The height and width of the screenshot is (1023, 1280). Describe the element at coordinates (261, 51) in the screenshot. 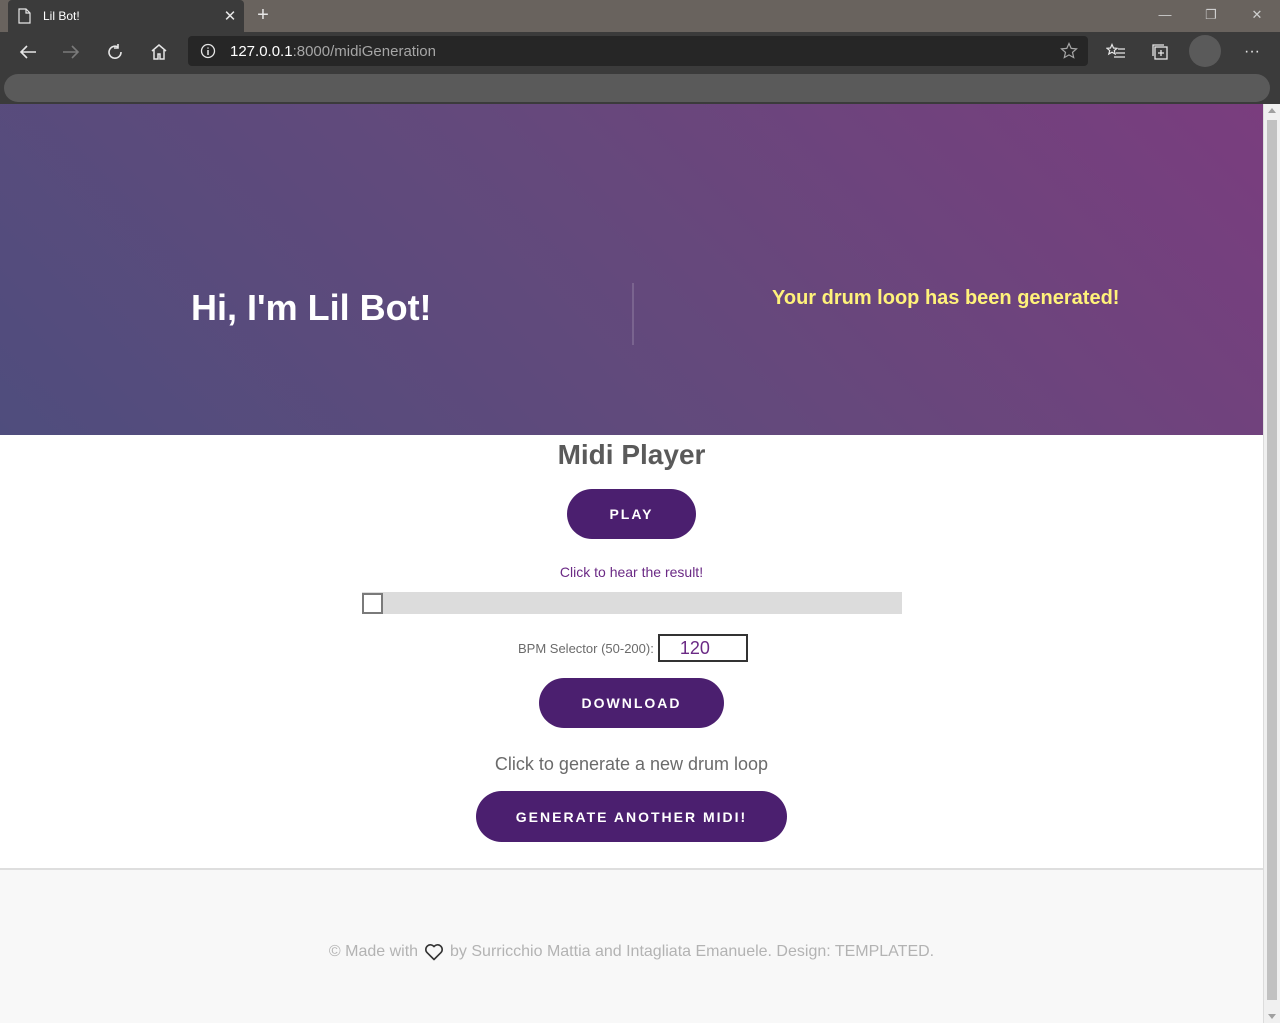

I see `url-host: 127.0.0.1` at that location.